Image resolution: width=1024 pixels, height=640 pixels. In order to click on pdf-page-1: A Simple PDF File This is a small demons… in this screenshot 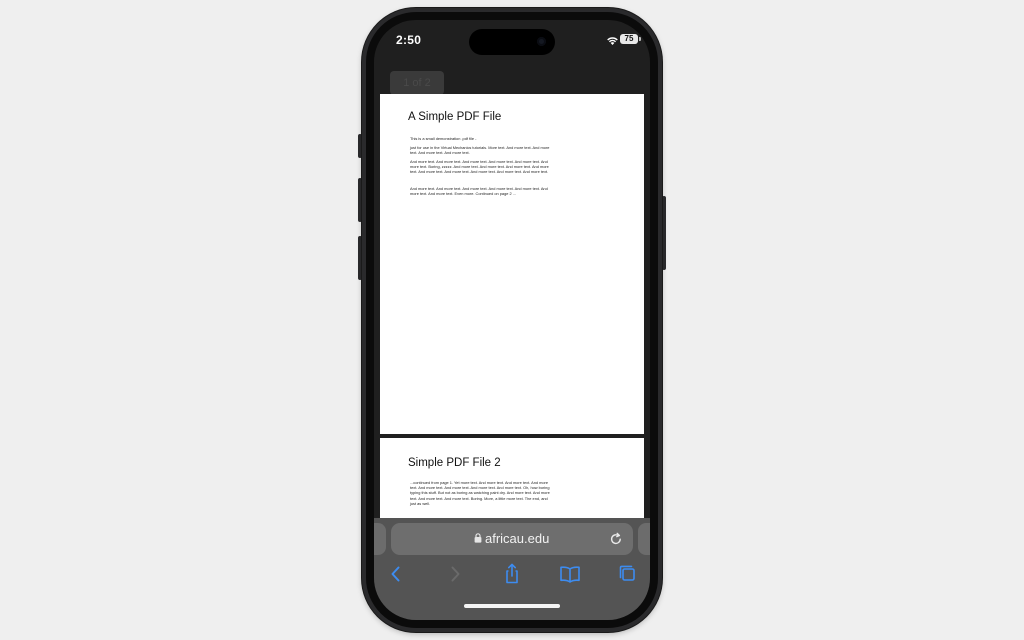, I will do `click(512, 264)`.